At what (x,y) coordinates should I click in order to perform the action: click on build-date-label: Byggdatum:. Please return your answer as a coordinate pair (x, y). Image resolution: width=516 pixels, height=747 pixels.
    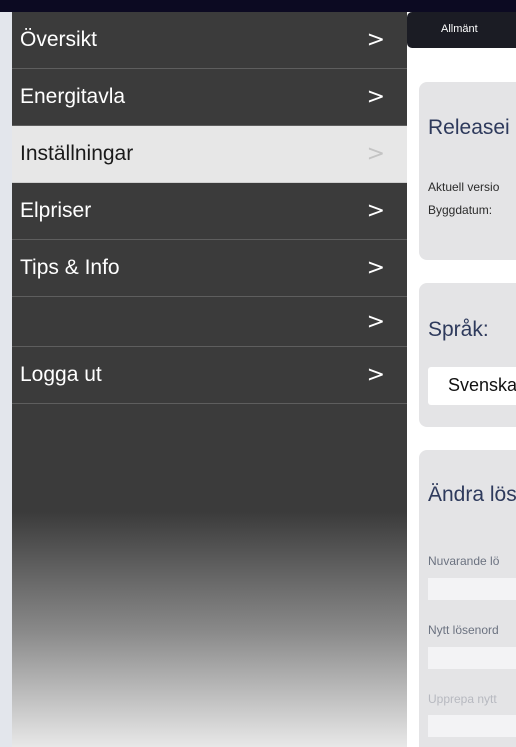
    Looking at the image, I should click on (460, 210).